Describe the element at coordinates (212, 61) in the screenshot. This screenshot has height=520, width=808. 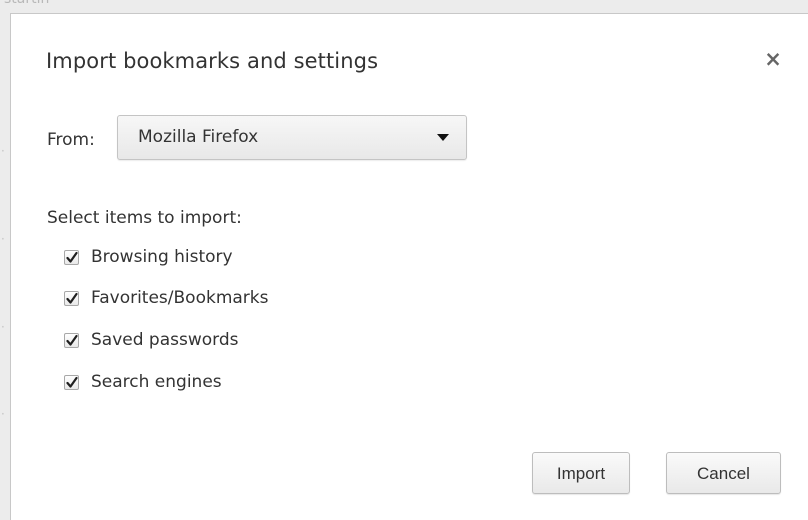
I see `dialog-title: Import bookmarks and settings` at that location.